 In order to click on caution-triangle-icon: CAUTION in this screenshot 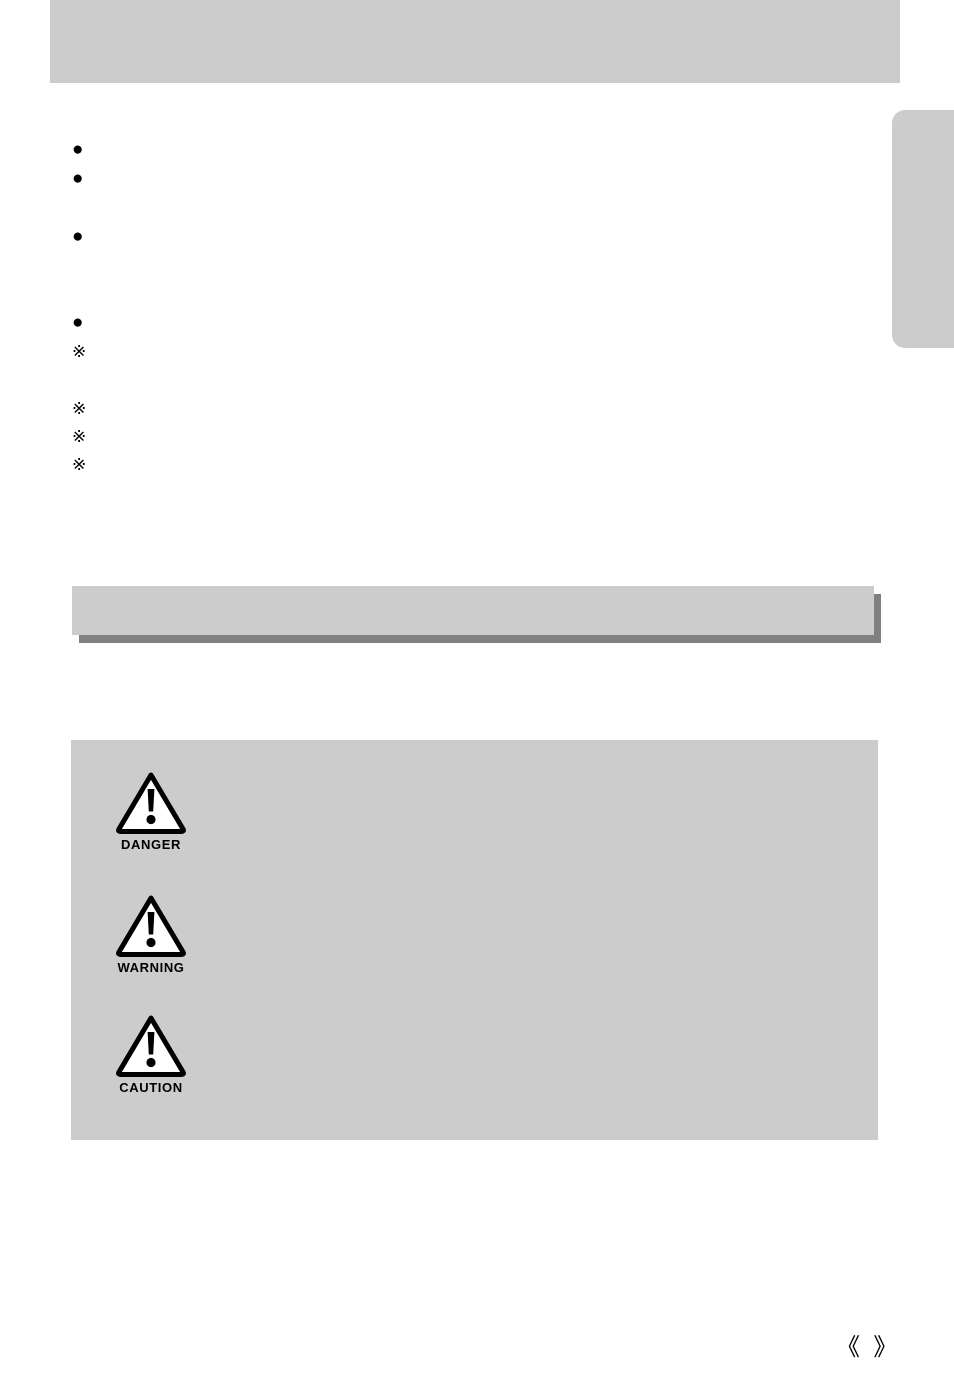, I will do `click(151, 1055)`.